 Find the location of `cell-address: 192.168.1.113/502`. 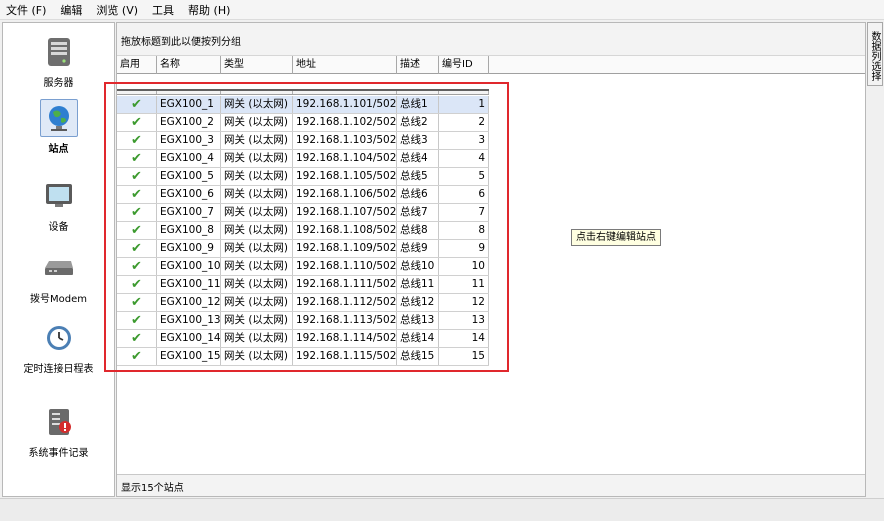

cell-address: 192.168.1.113/502 is located at coordinates (345, 320).